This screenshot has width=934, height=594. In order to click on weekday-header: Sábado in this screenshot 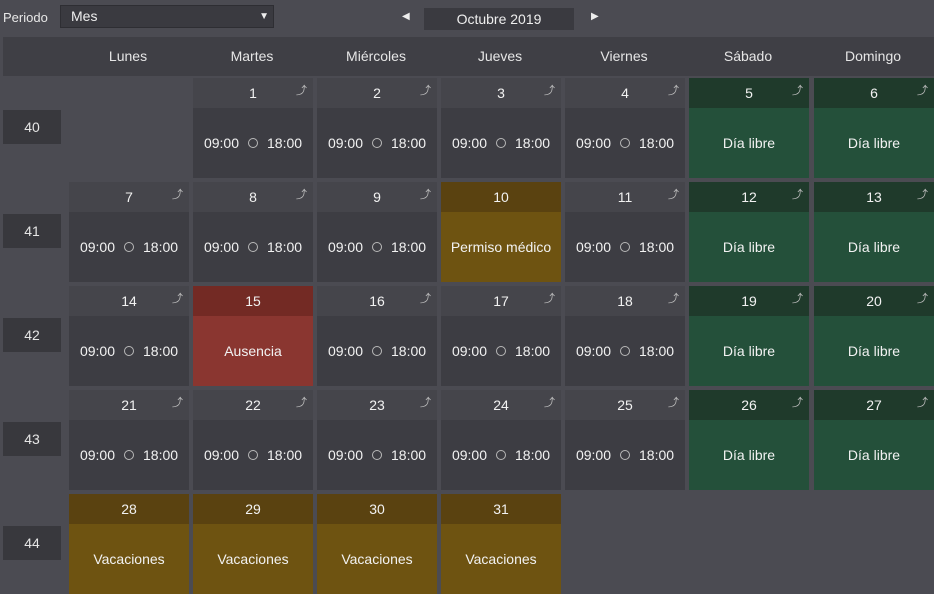, I will do `click(748, 56)`.